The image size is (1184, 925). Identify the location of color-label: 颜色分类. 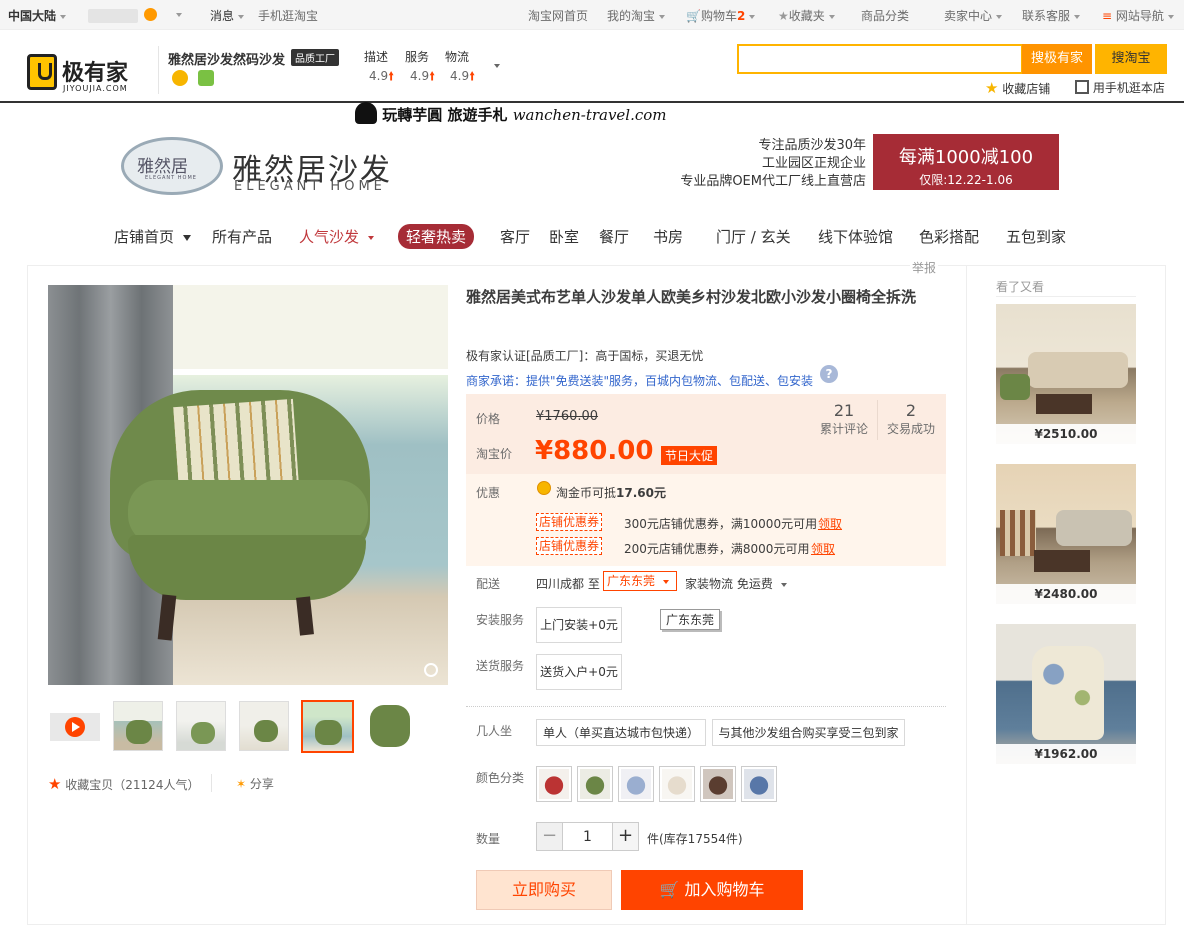
(500, 778).